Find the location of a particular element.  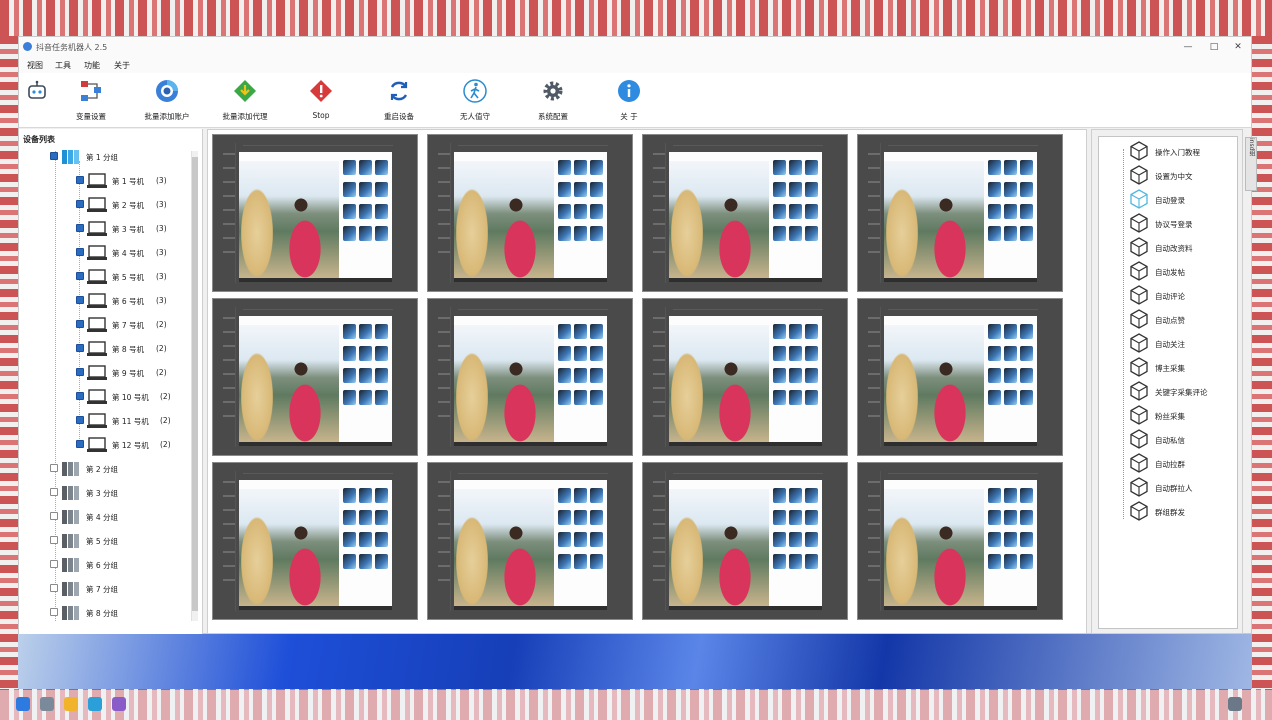

device-node: 第 5 号机 (3) is located at coordinates (130, 277).